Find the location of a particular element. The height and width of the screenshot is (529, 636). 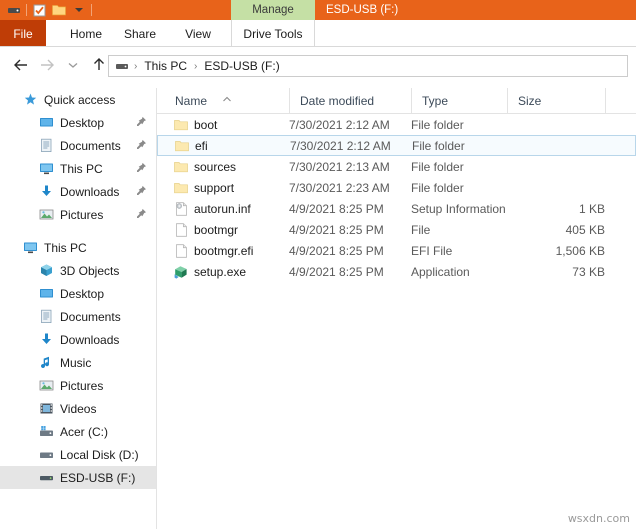

application-icon is located at coordinates (181, 271).